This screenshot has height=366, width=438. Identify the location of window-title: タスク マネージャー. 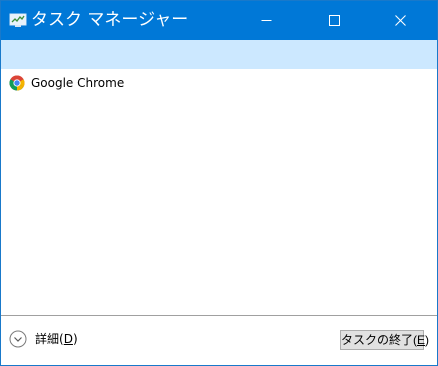
(110, 20).